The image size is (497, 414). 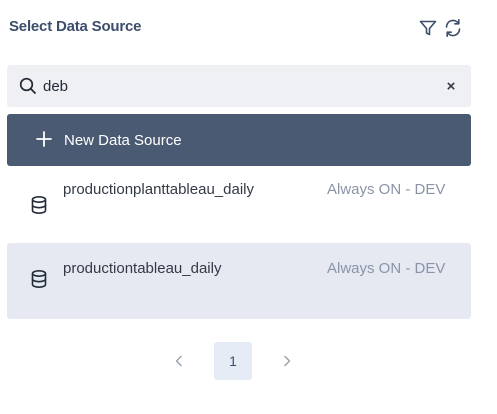 I want to click on panel-header: Select Data Source, so click(x=249, y=29).